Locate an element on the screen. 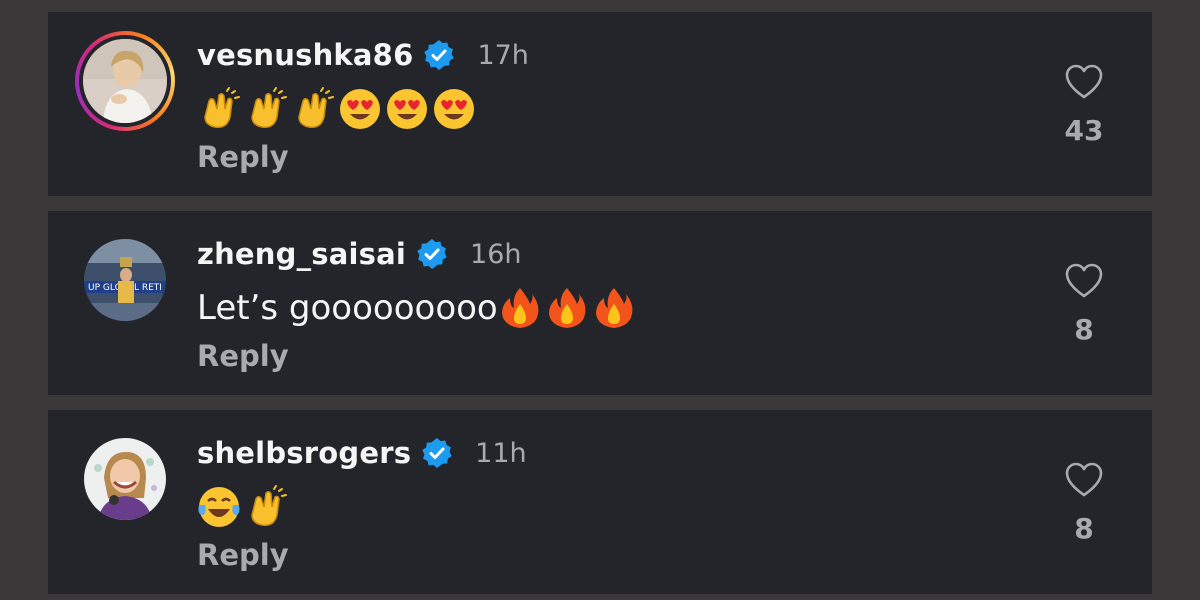  timestamp: 11h is located at coordinates (501, 453).